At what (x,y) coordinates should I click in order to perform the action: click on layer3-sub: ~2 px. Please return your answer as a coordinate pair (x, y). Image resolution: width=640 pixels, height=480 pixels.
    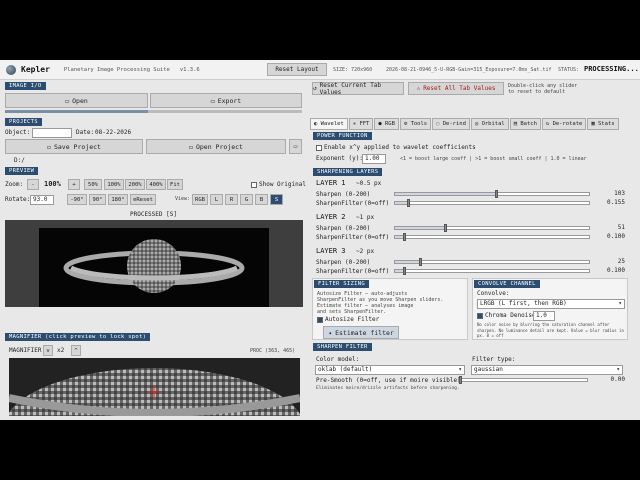
    Looking at the image, I should click on (365, 251).